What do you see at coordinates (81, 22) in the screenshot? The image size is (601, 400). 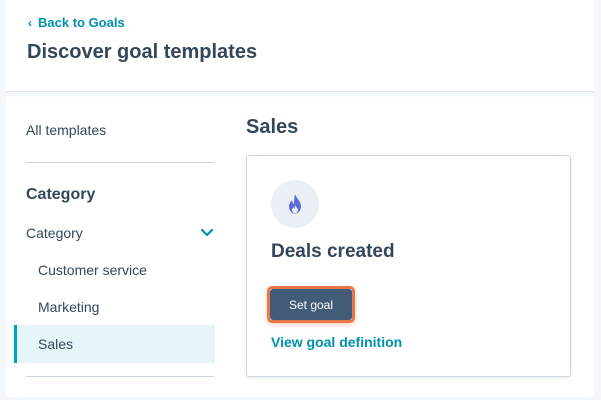 I see `back-link-label: Back to Goals` at bounding box center [81, 22].